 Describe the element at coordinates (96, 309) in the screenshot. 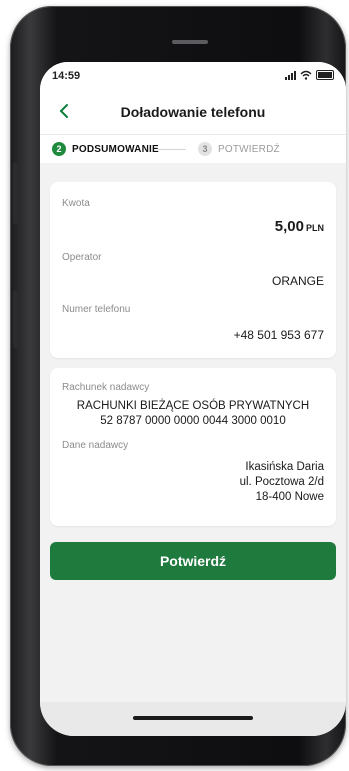

I see `phone-label: Numer telefonu` at that location.